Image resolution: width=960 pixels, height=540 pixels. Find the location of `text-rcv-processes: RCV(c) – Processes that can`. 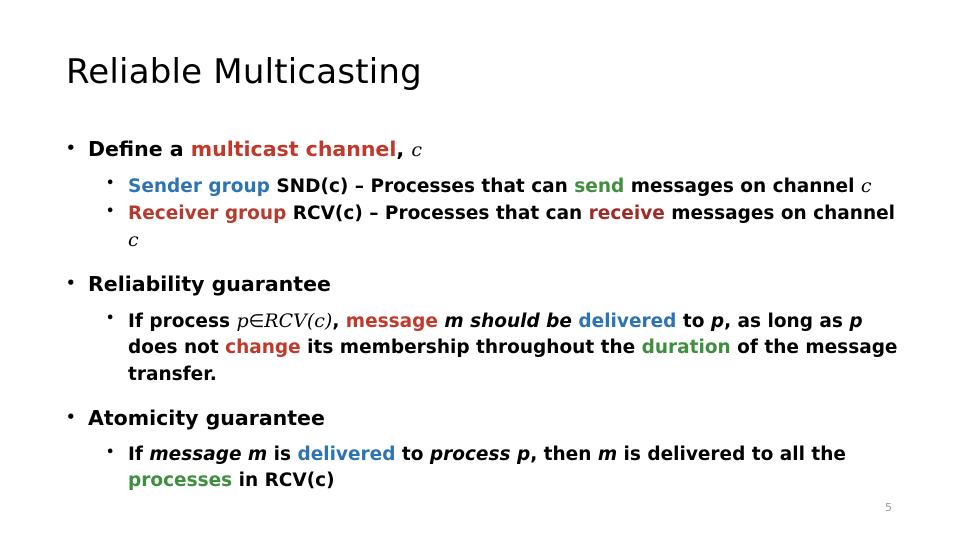

text-rcv-processes: RCV(c) – Processes that can is located at coordinates (437, 213).